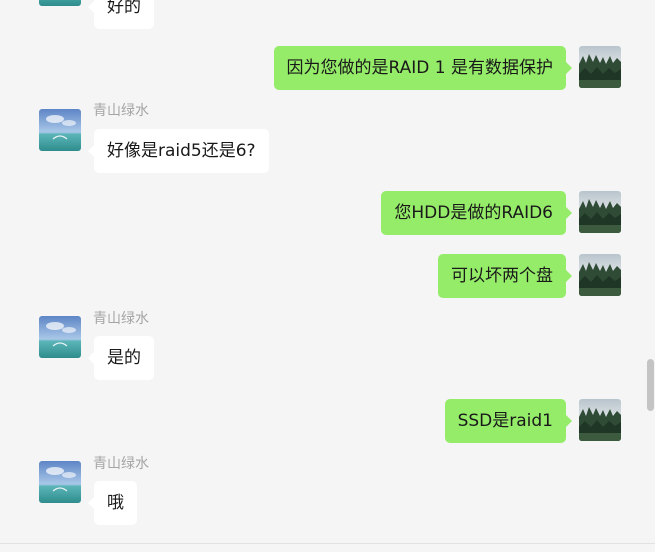 The height and width of the screenshot is (552, 655). What do you see at coordinates (650, 385) in the screenshot?
I see `scrollbar-thumb` at bounding box center [650, 385].